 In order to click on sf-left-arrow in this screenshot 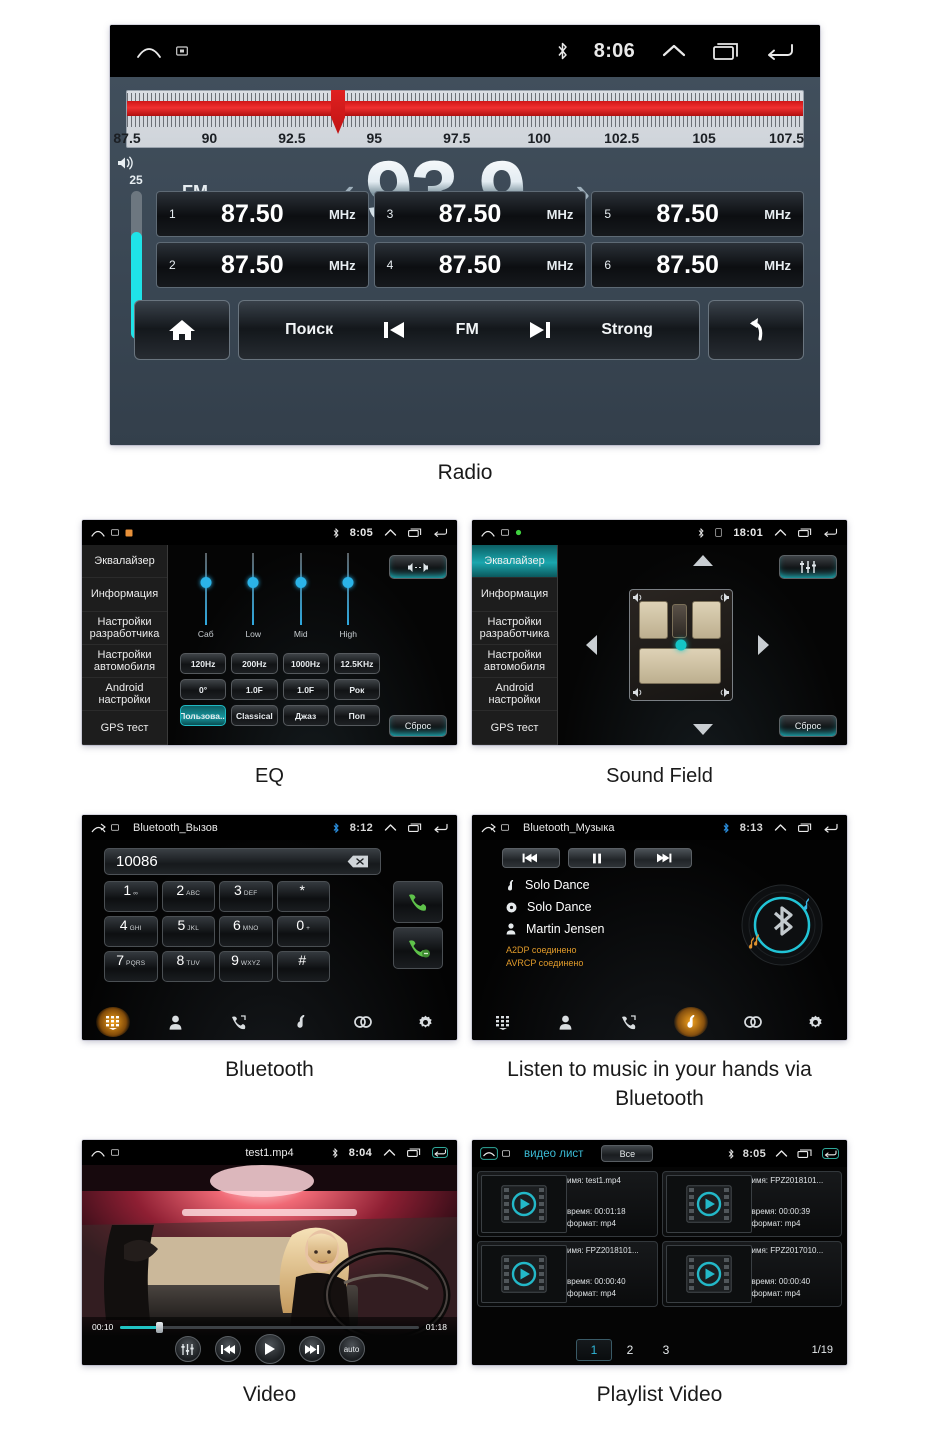, I will do `click(591, 645)`.